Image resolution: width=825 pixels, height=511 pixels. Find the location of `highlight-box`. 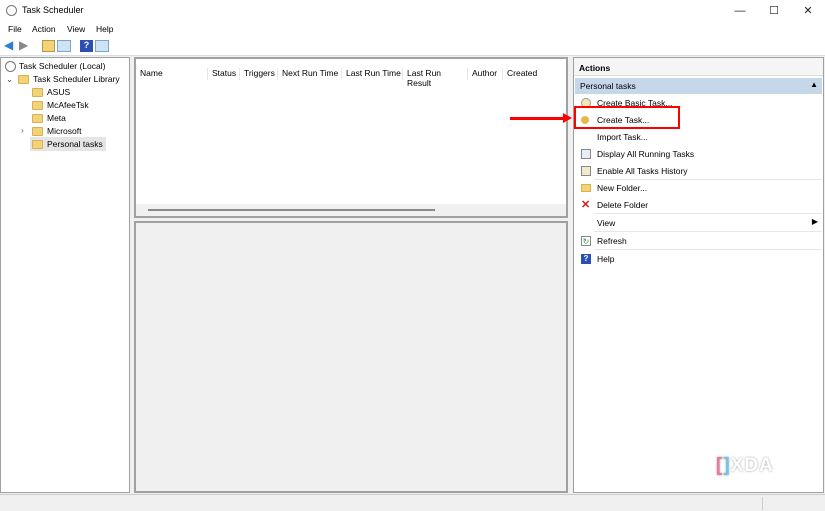

highlight-box is located at coordinates (627, 117).